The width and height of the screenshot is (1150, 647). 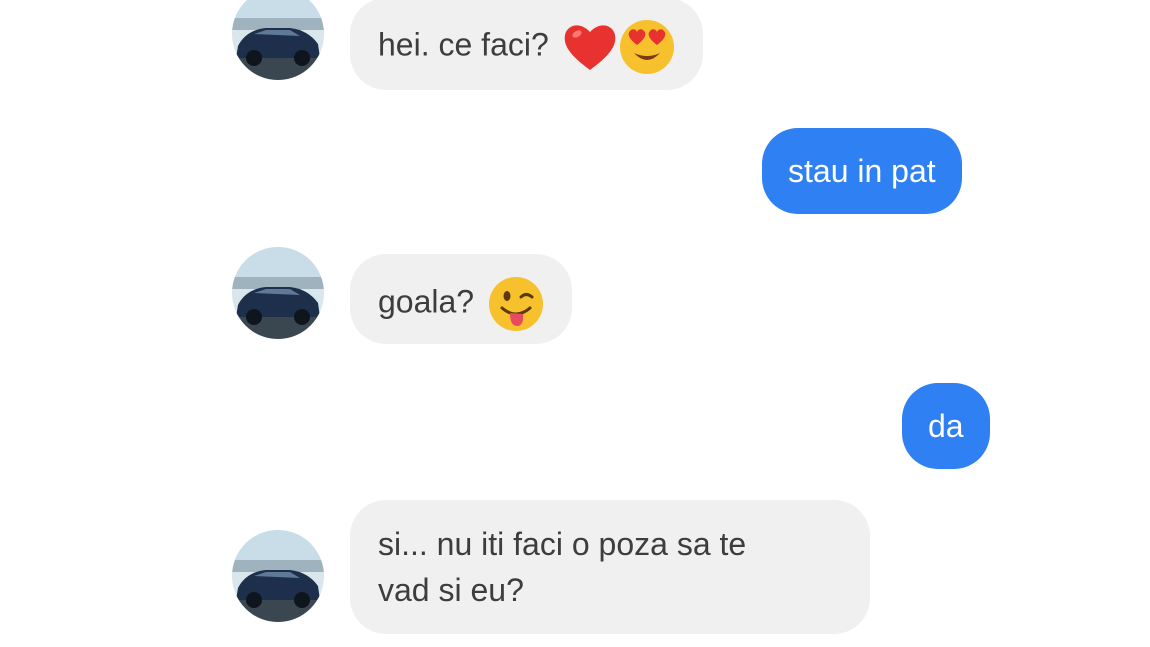 I want to click on message-text-line: vad si eu?, so click(x=451, y=590).